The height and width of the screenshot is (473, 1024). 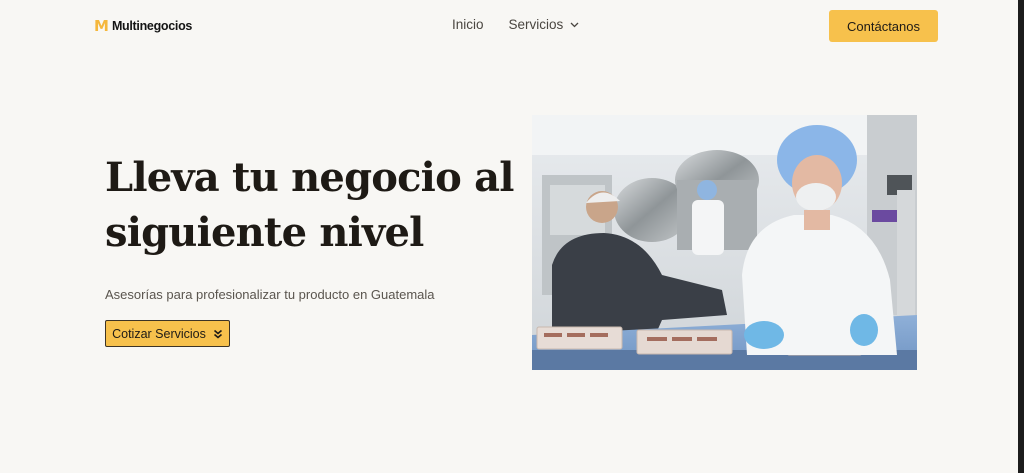 What do you see at coordinates (536, 24) in the screenshot?
I see `nav-item-servicios-label: Servicios` at bounding box center [536, 24].